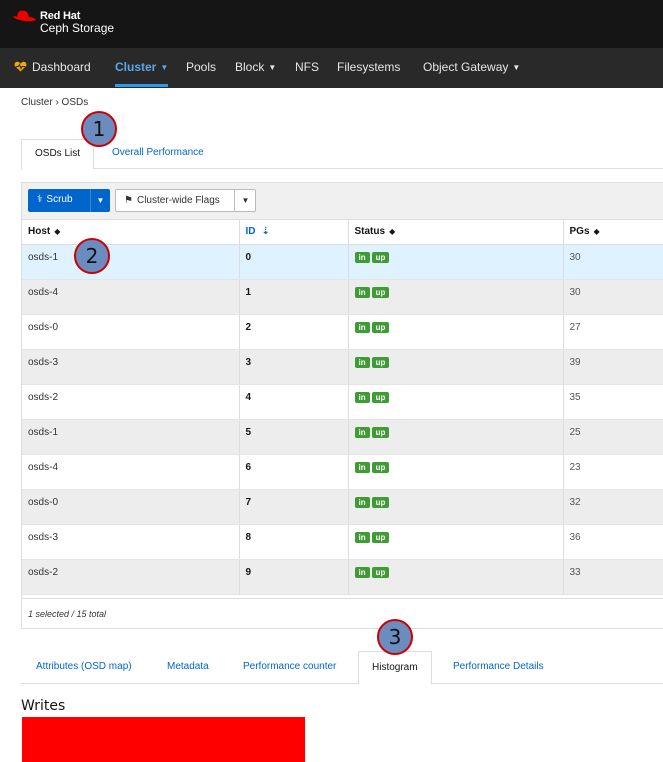  Describe the element at coordinates (342, 437) in the screenshot. I see `table-row: osds-1 5 in up 25` at that location.